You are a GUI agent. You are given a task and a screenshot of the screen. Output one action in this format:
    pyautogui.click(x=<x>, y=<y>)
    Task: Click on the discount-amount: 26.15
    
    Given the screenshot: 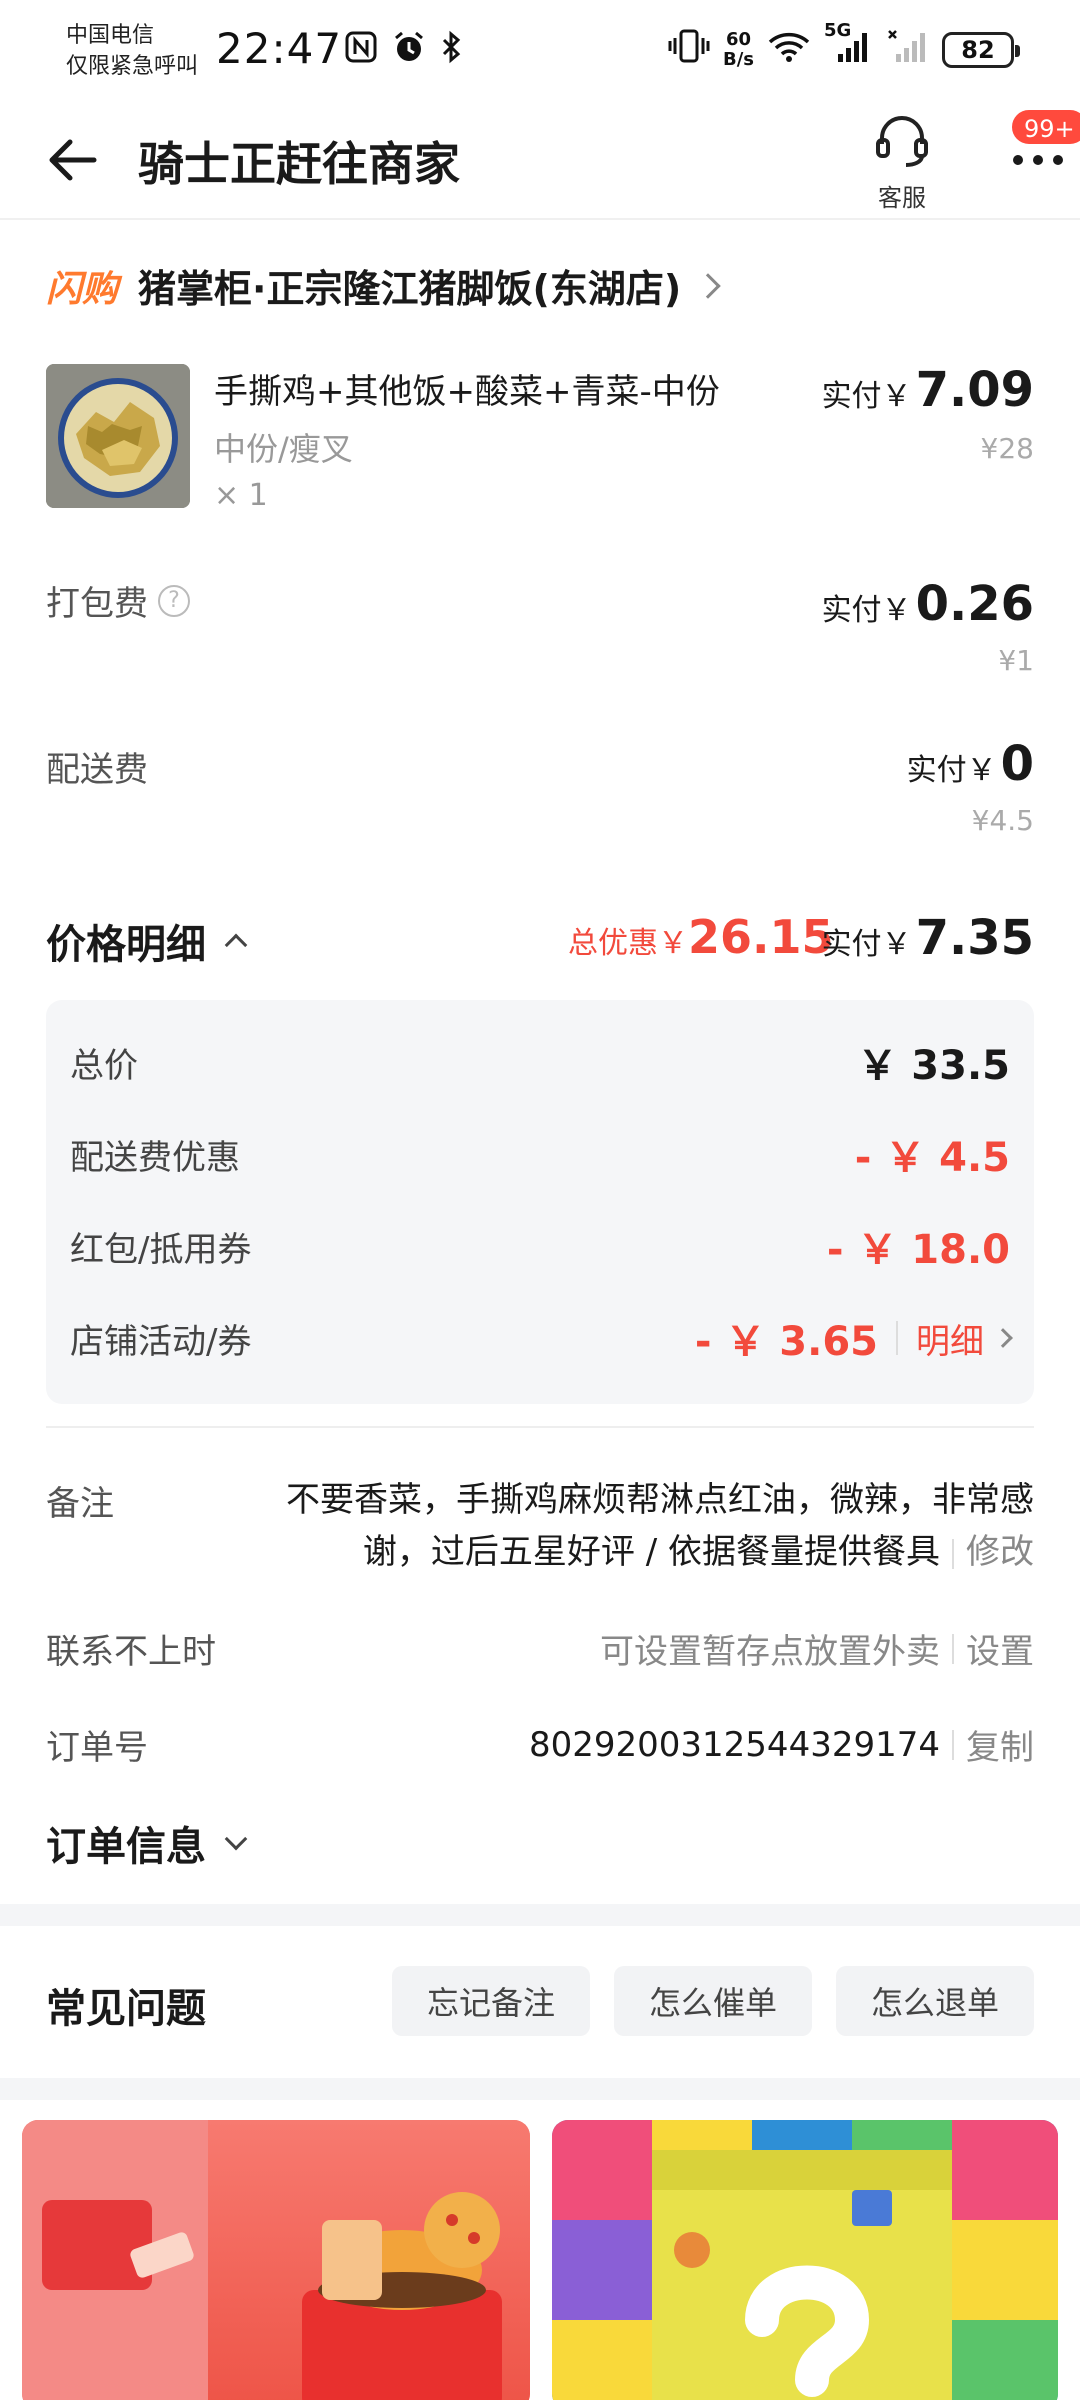 What is the action you would take?
    pyautogui.click(x=761, y=937)
    